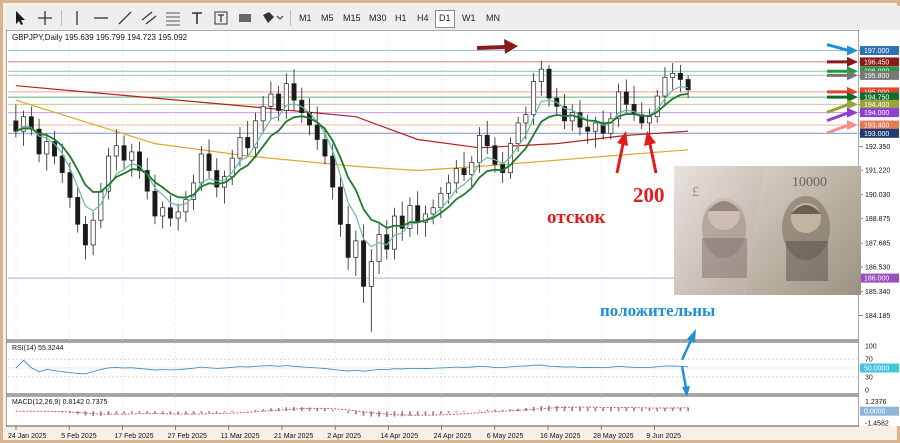 Image resolution: width=900 pixels, height=443 pixels. I want to click on x-tick-label: 17 Feb 2025, so click(133, 436).